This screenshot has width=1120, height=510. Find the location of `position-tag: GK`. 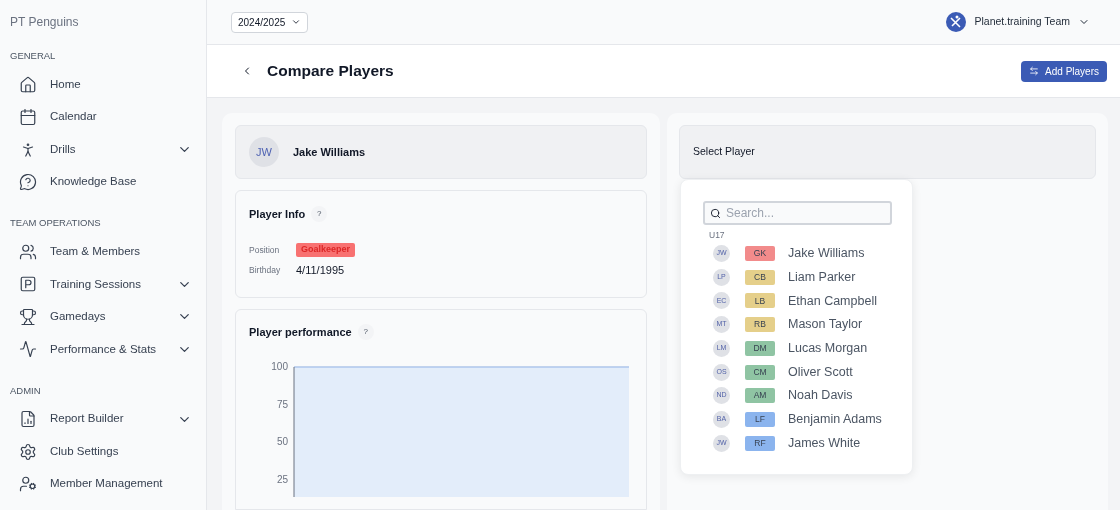

position-tag: GK is located at coordinates (760, 254).